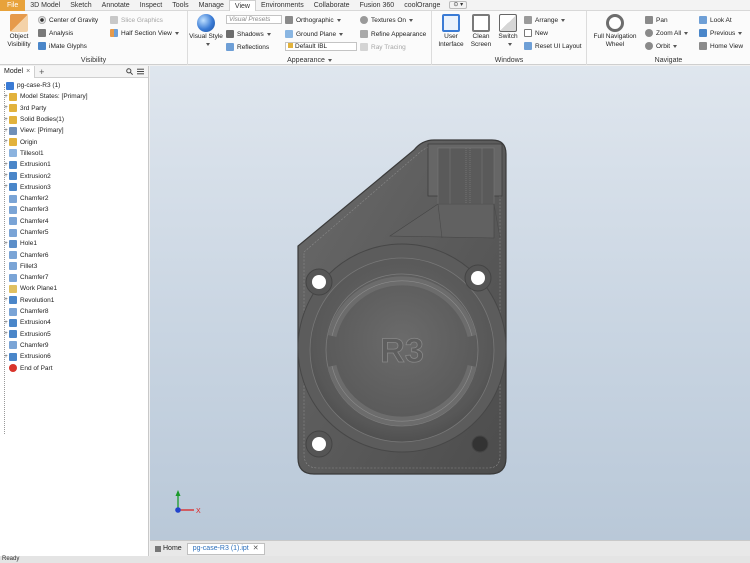 The height and width of the screenshot is (563, 750). I want to click on visual-style-button: Visual Style, so click(206, 31).